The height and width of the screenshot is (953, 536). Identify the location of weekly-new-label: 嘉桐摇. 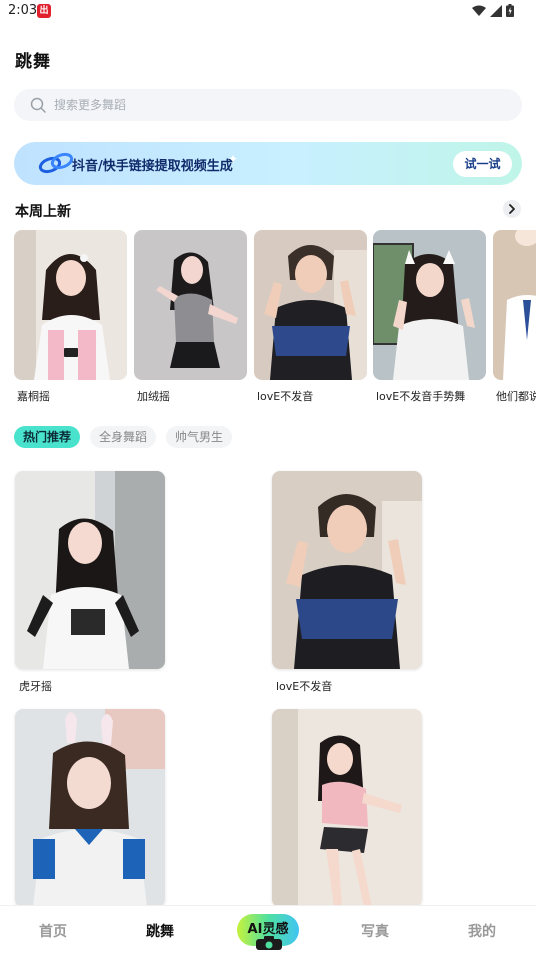
(33, 396).